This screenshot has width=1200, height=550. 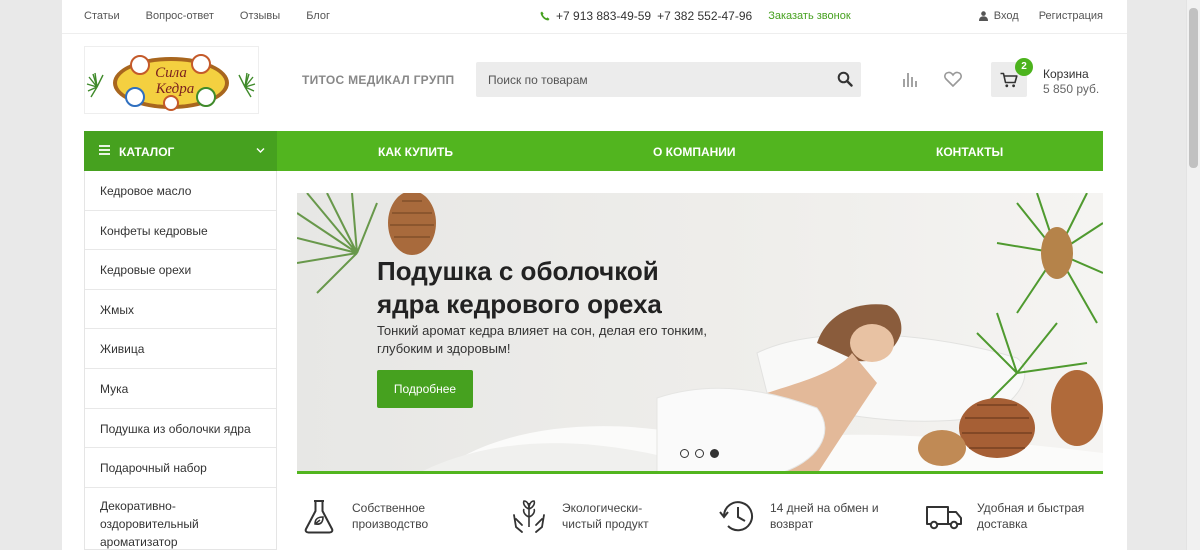 I want to click on hands-leaf-icon, so click(x=529, y=516).